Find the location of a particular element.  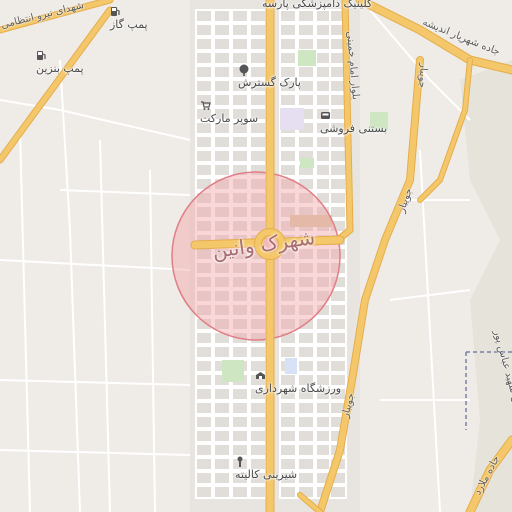

poi-label: سوپر مارکت is located at coordinates (229, 118).